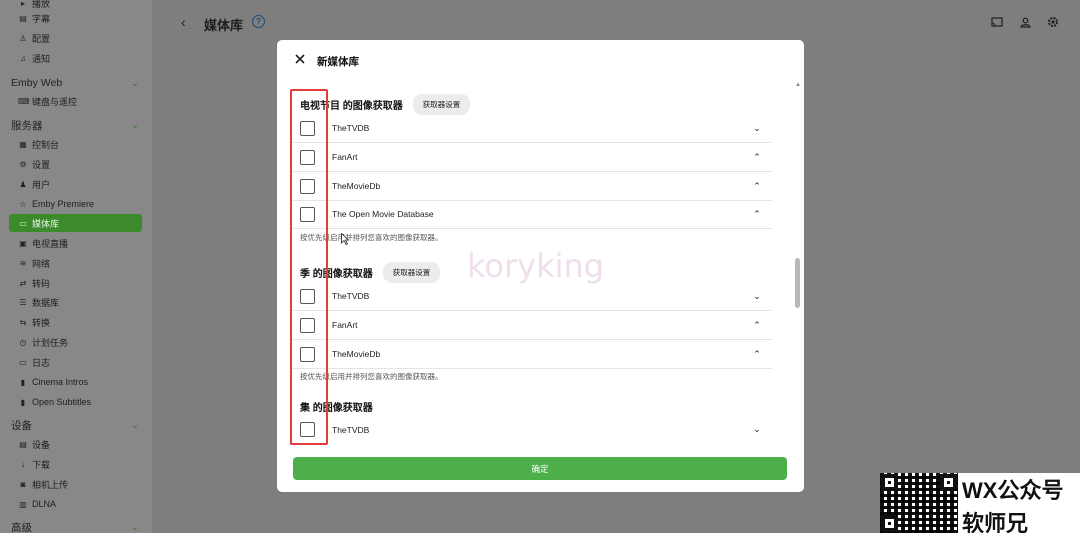 Image resolution: width=1080 pixels, height=533 pixels. Describe the element at coordinates (76, 425) in the screenshot. I see `sidebar-section-devices: 设备 ⌄` at that location.